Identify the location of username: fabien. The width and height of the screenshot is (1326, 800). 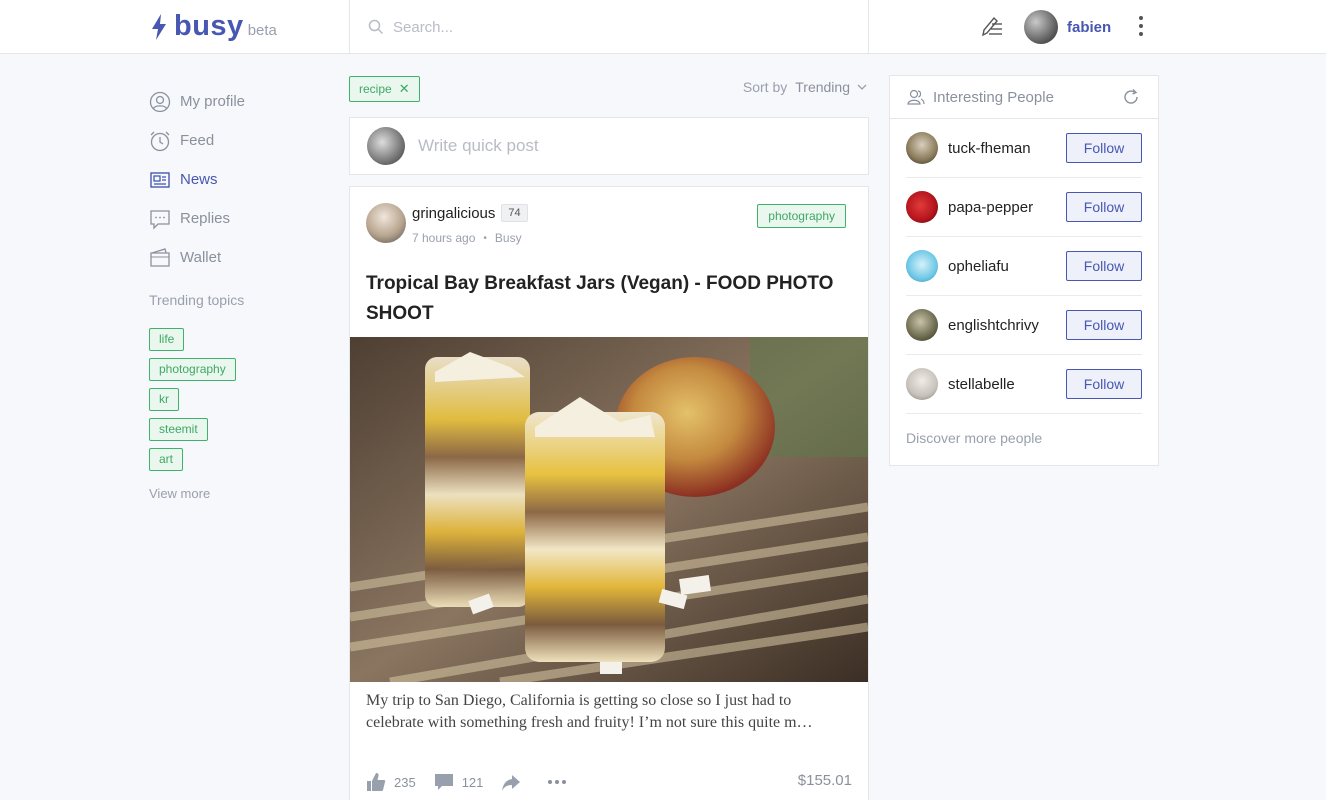
(1089, 27).